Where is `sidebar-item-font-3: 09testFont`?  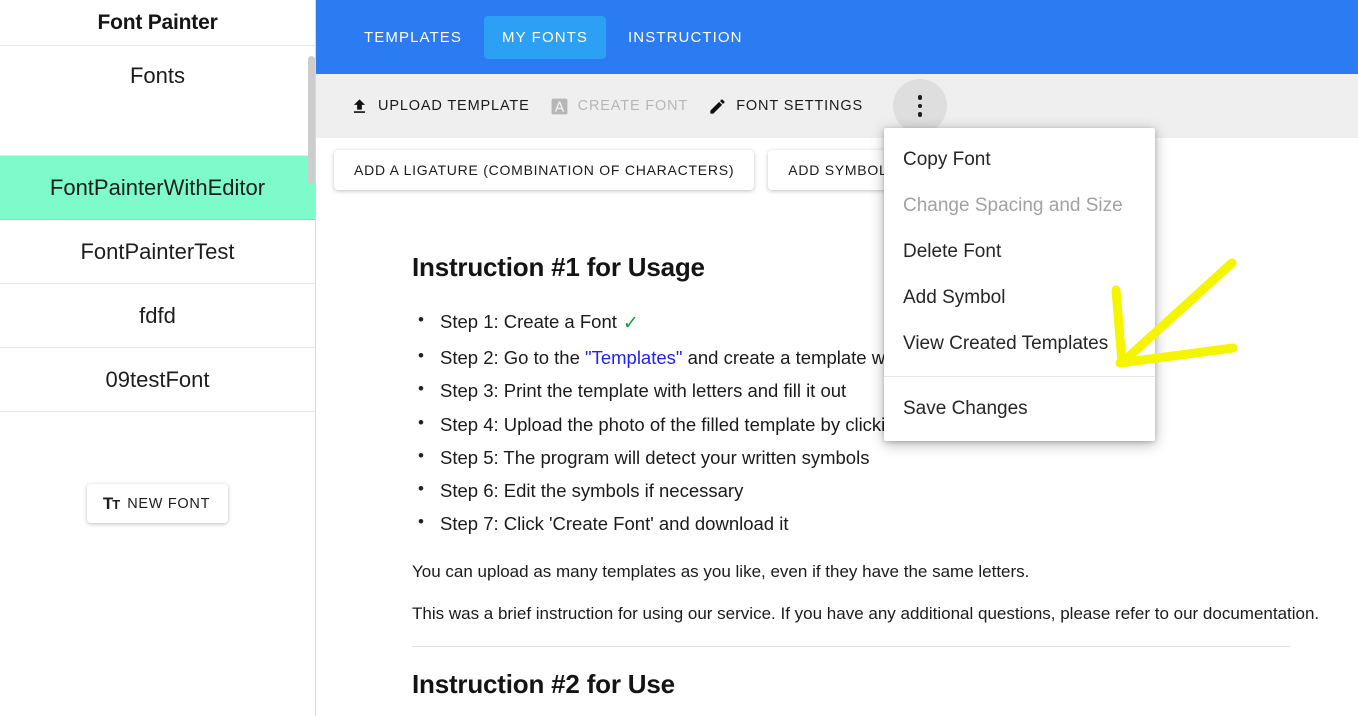 sidebar-item-font-3: 09testFont is located at coordinates (157, 380).